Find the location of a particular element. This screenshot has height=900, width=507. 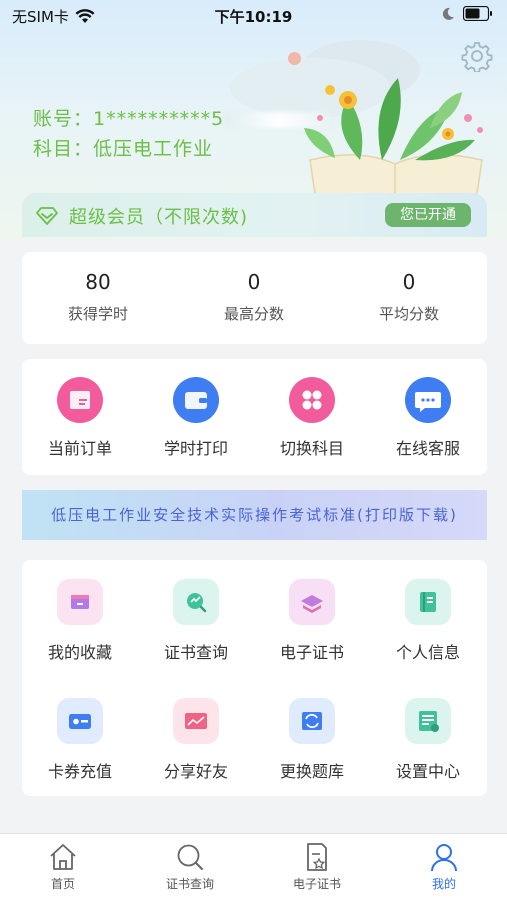

book-plants-illustration is located at coordinates (393, 140).